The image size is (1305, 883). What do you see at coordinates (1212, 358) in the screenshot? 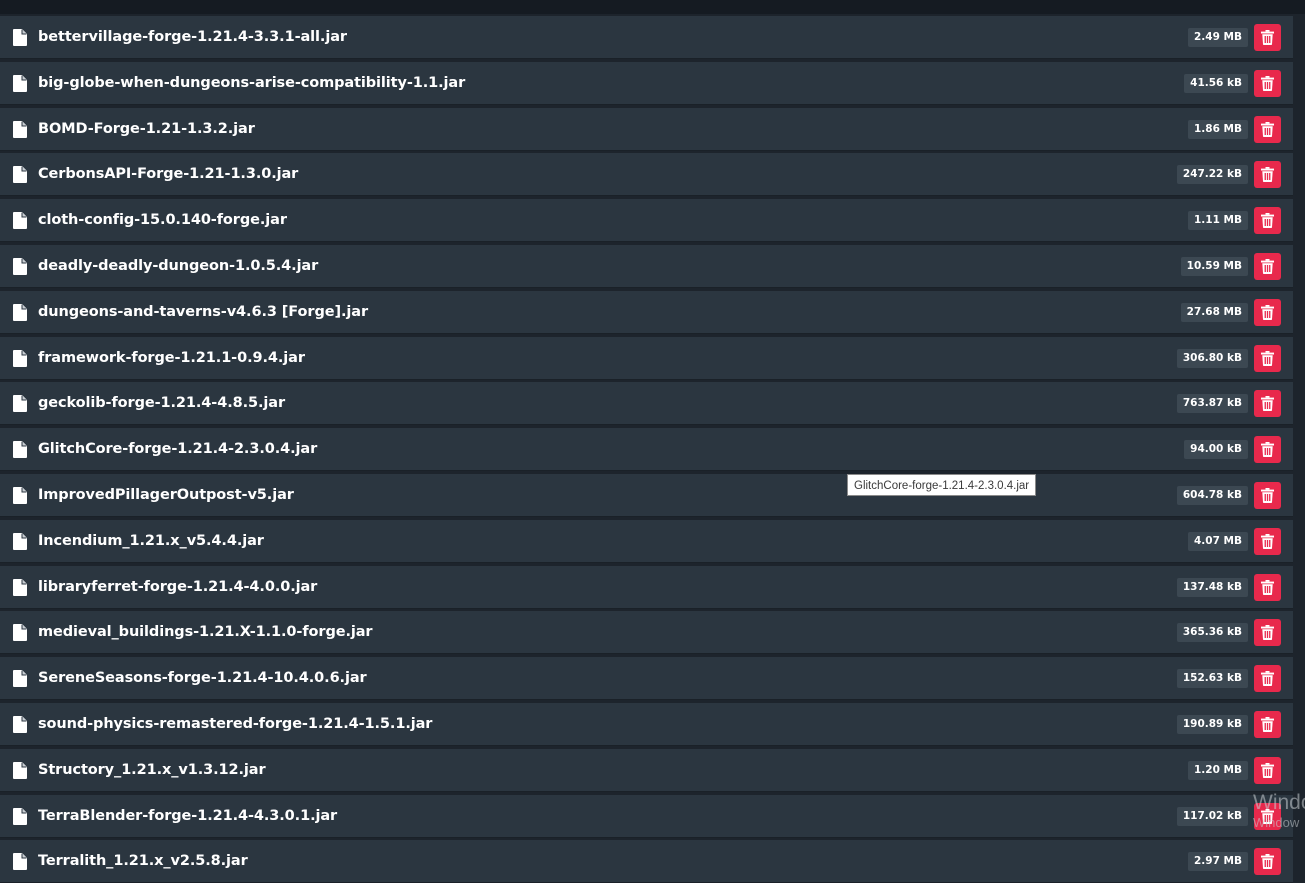
I see `file-size-badge: 306.80 kB` at bounding box center [1212, 358].